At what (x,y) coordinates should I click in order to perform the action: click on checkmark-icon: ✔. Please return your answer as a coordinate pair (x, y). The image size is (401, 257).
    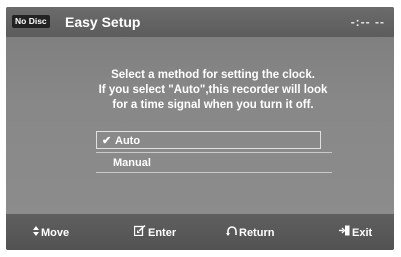
    Looking at the image, I should click on (107, 141).